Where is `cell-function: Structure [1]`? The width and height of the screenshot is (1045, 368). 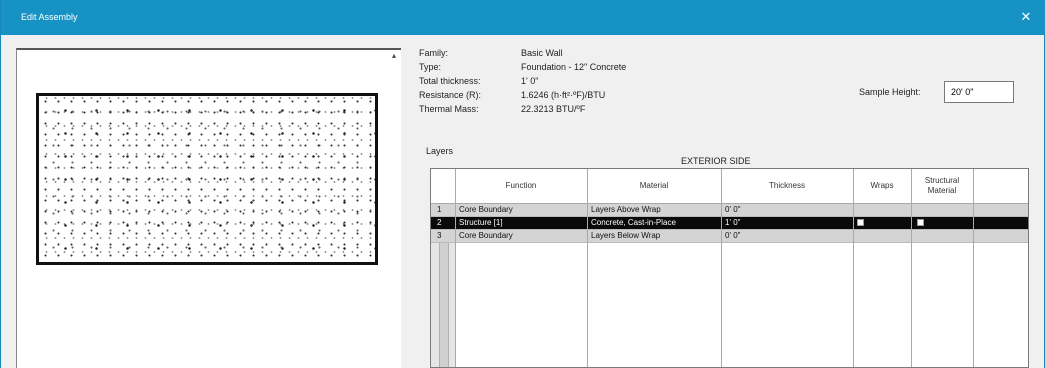
cell-function: Structure [1] is located at coordinates (521, 223).